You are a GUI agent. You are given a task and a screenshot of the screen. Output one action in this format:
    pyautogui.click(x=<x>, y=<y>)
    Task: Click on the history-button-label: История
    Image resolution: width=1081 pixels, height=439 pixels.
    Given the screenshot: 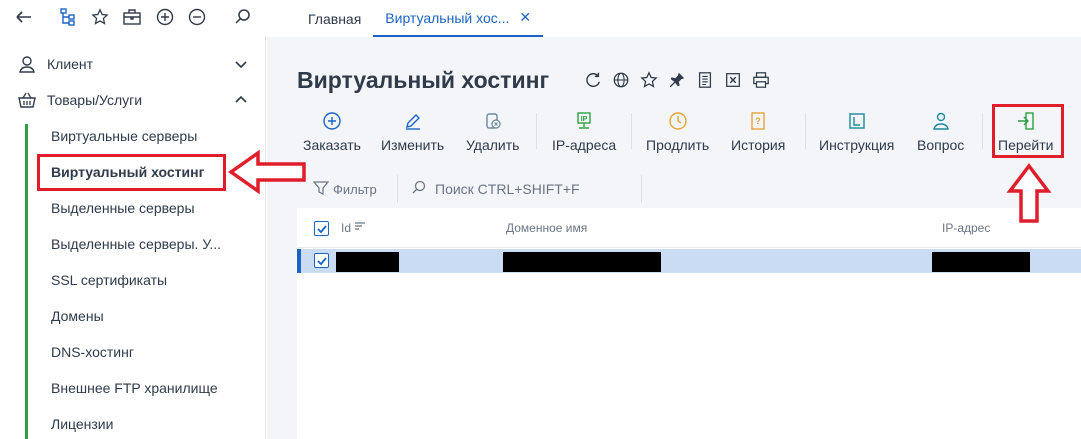 What is the action you would take?
    pyautogui.click(x=758, y=145)
    